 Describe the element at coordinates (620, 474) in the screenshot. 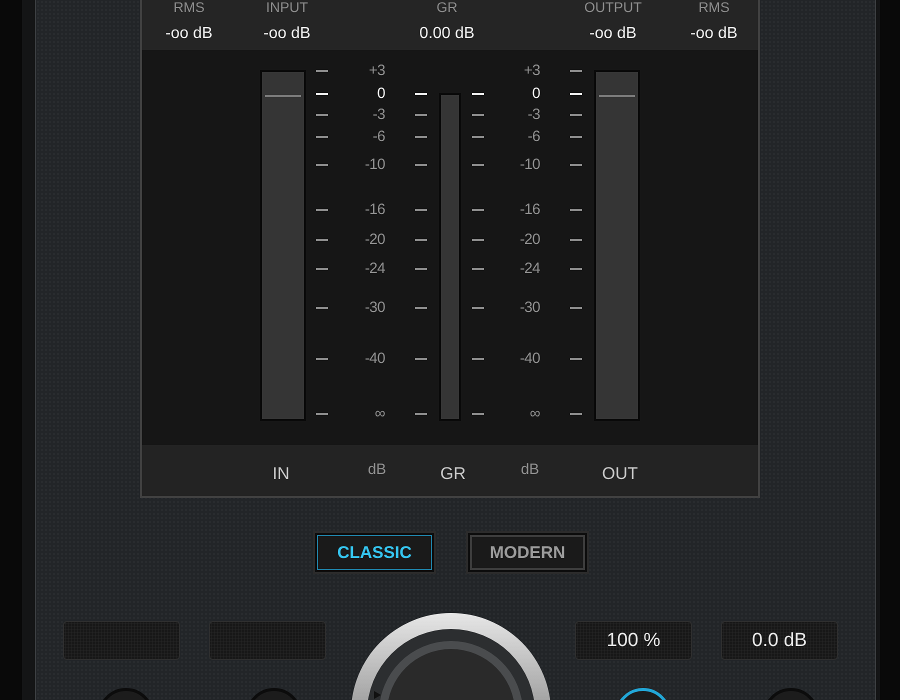

I see `meter-label: OUT` at that location.